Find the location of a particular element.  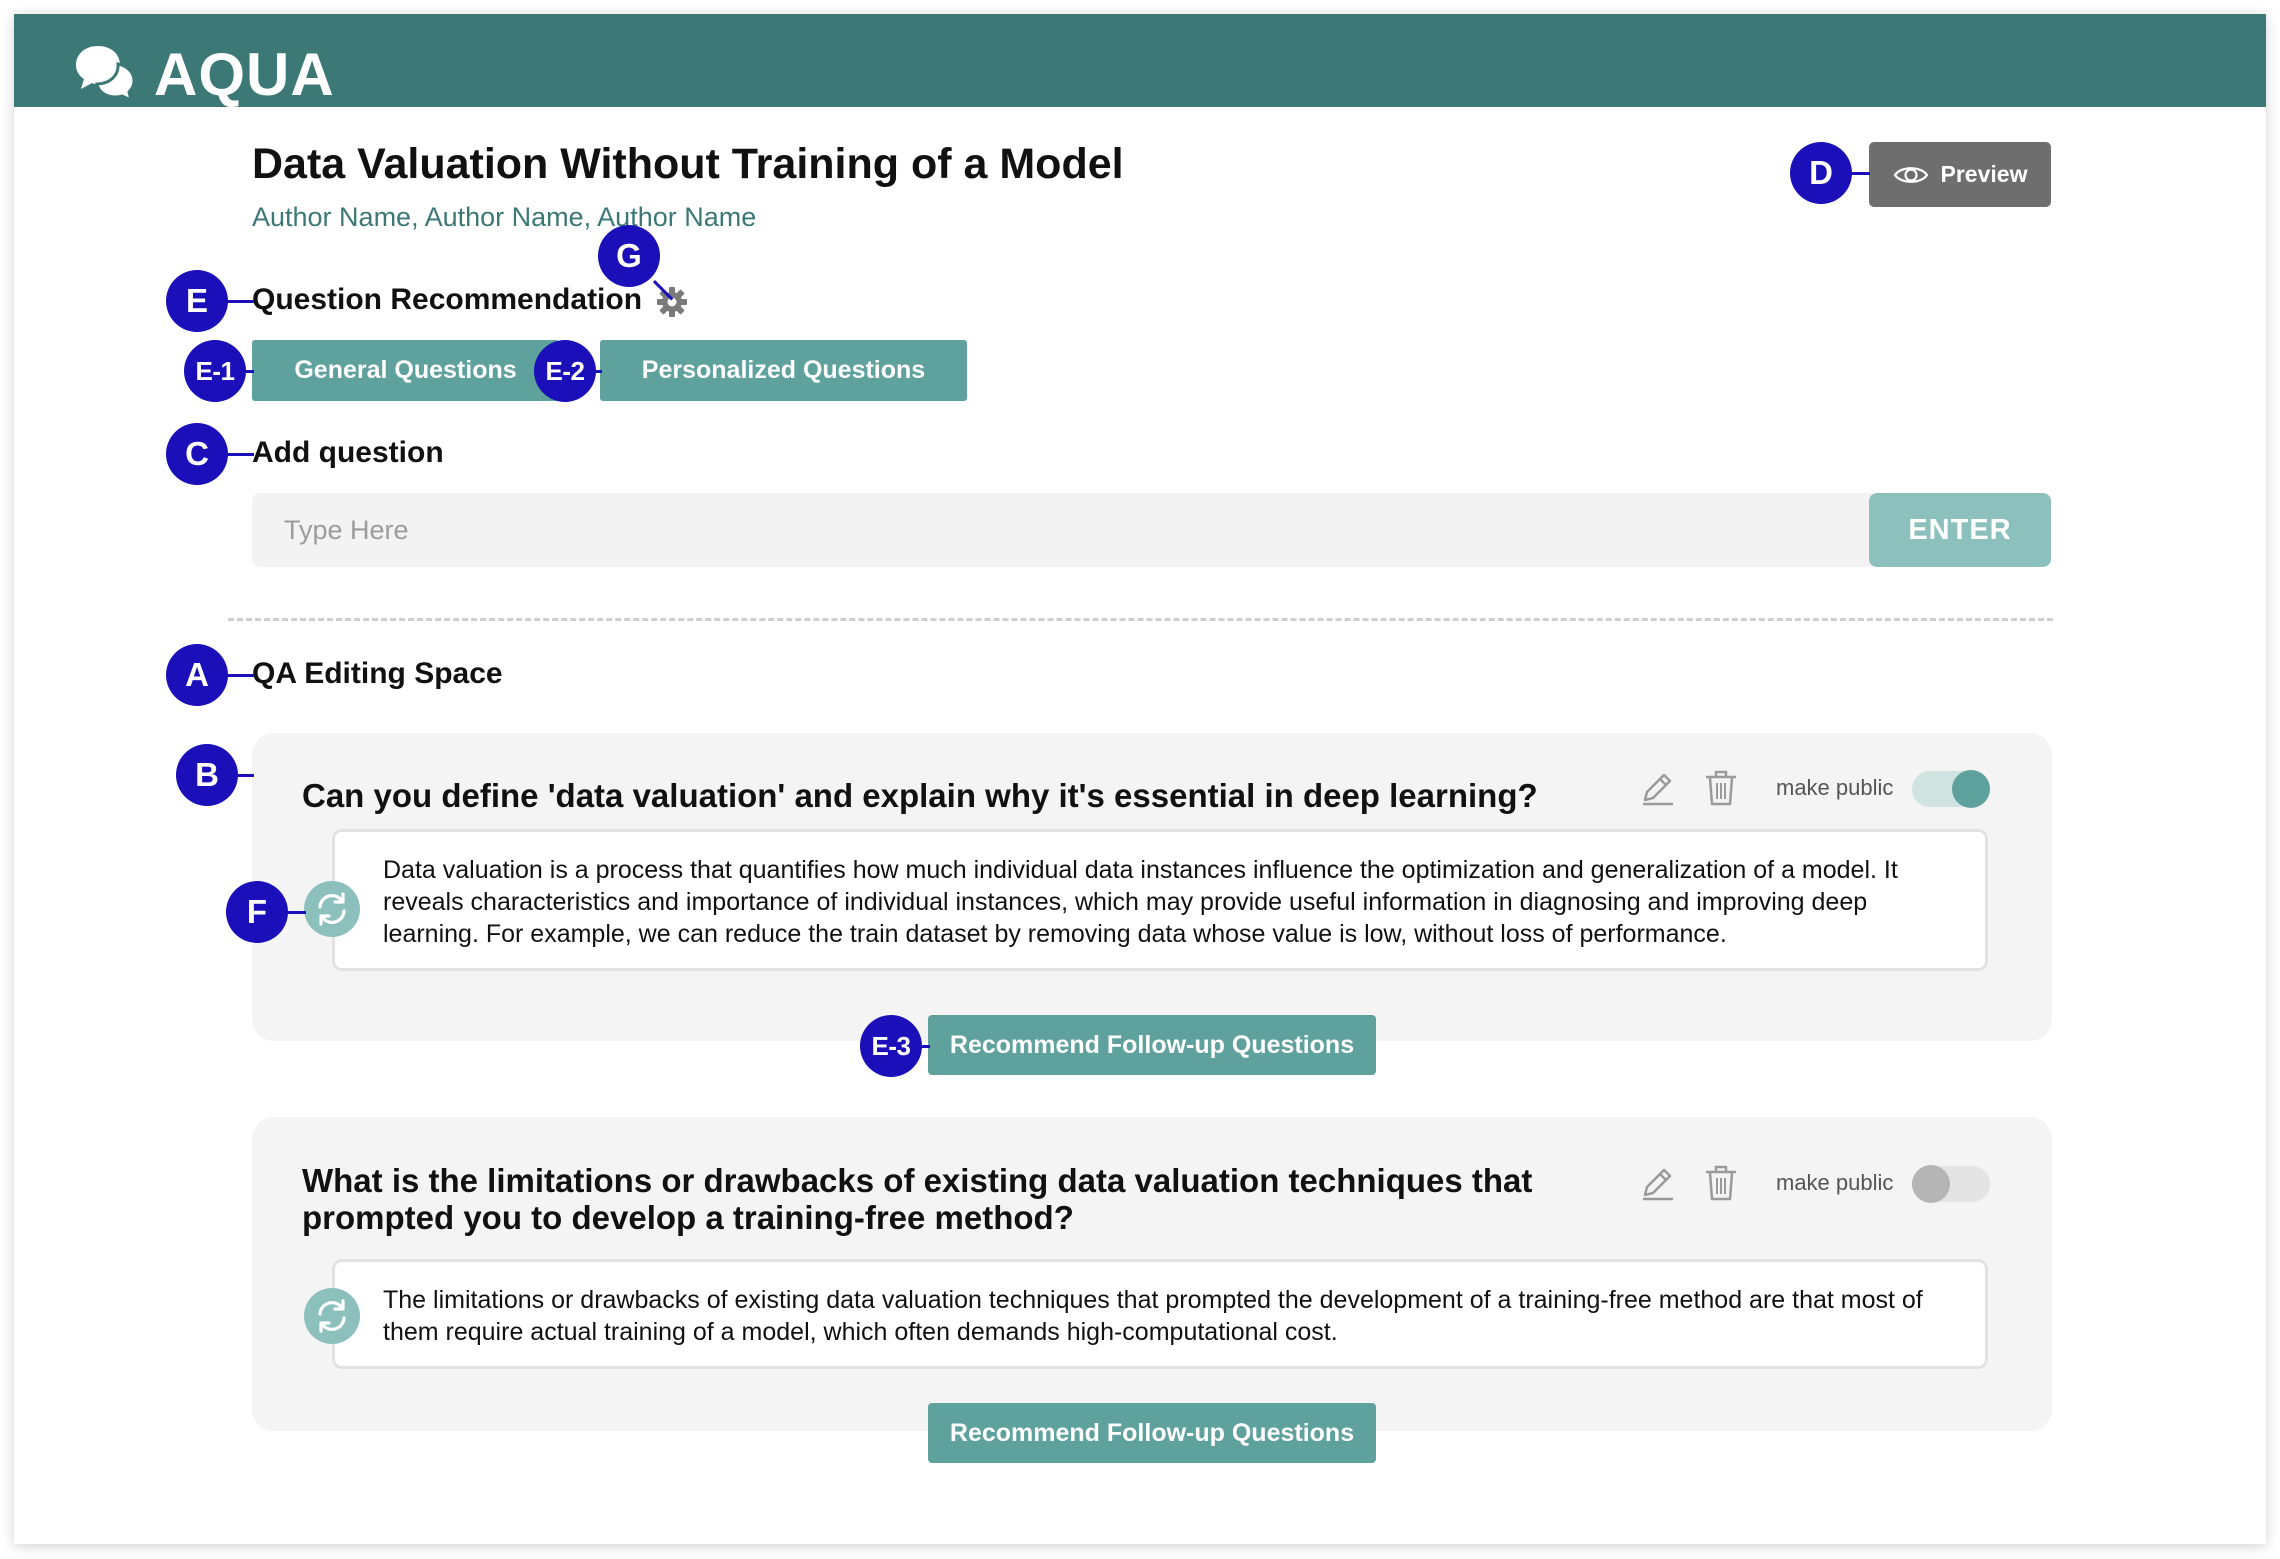

annotation-marker-e3: E-3 is located at coordinates (891, 1046).